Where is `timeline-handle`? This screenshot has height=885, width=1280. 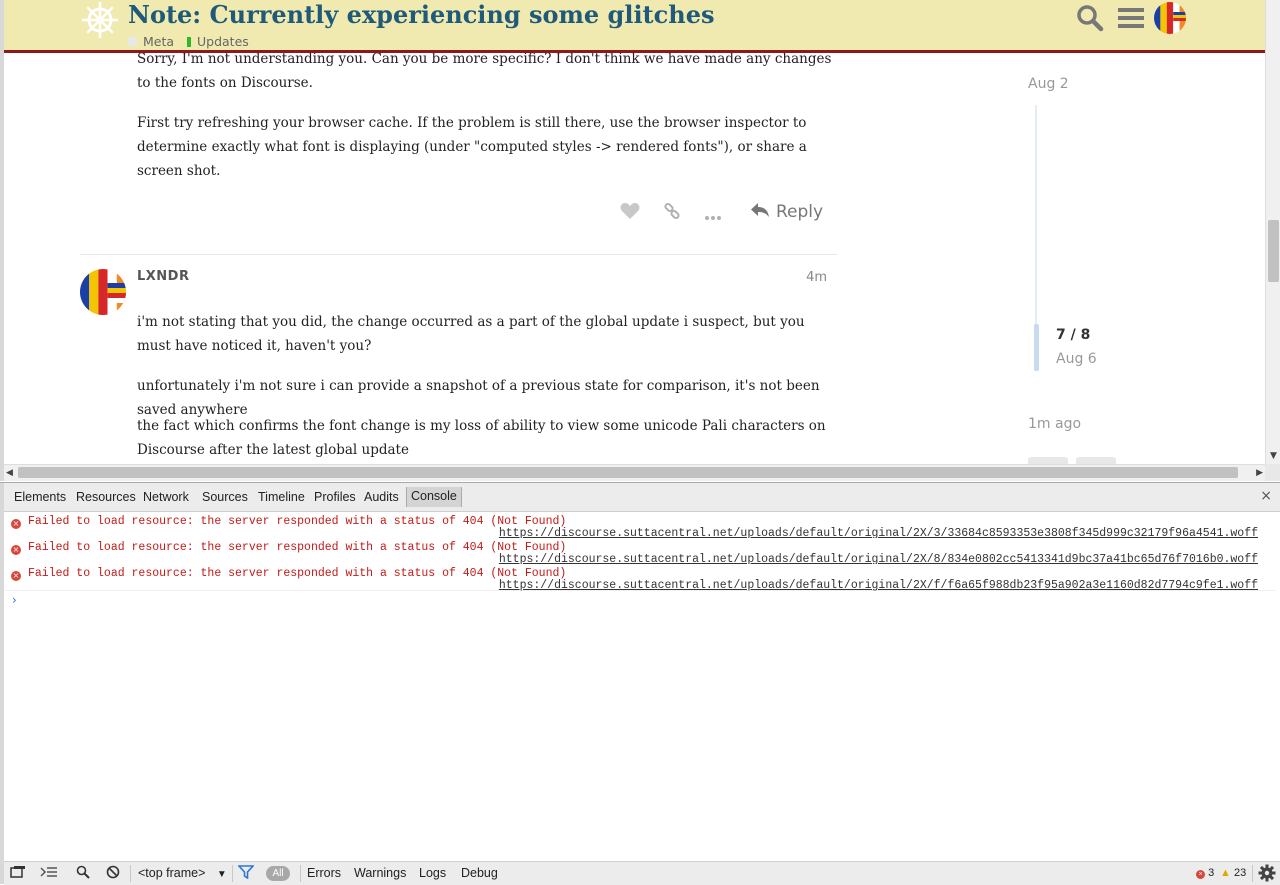
timeline-handle is located at coordinates (1036, 347).